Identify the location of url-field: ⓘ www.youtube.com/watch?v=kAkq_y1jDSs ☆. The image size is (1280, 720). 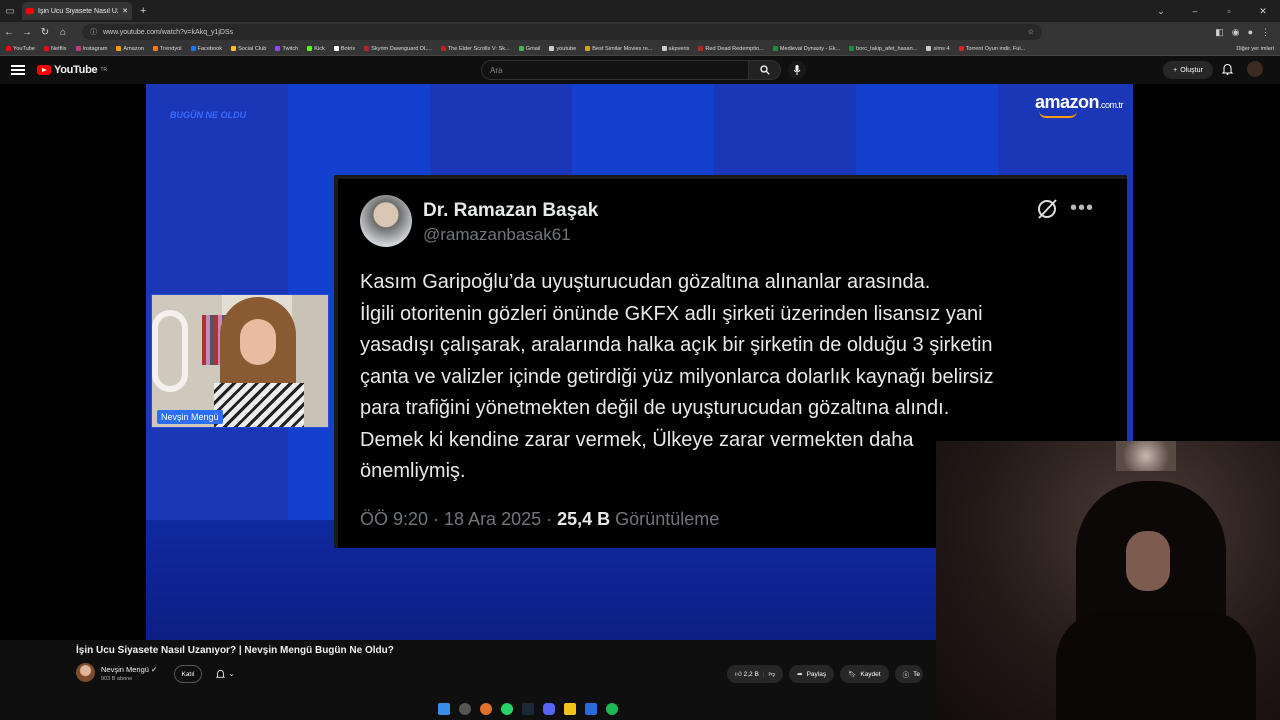
(562, 32).